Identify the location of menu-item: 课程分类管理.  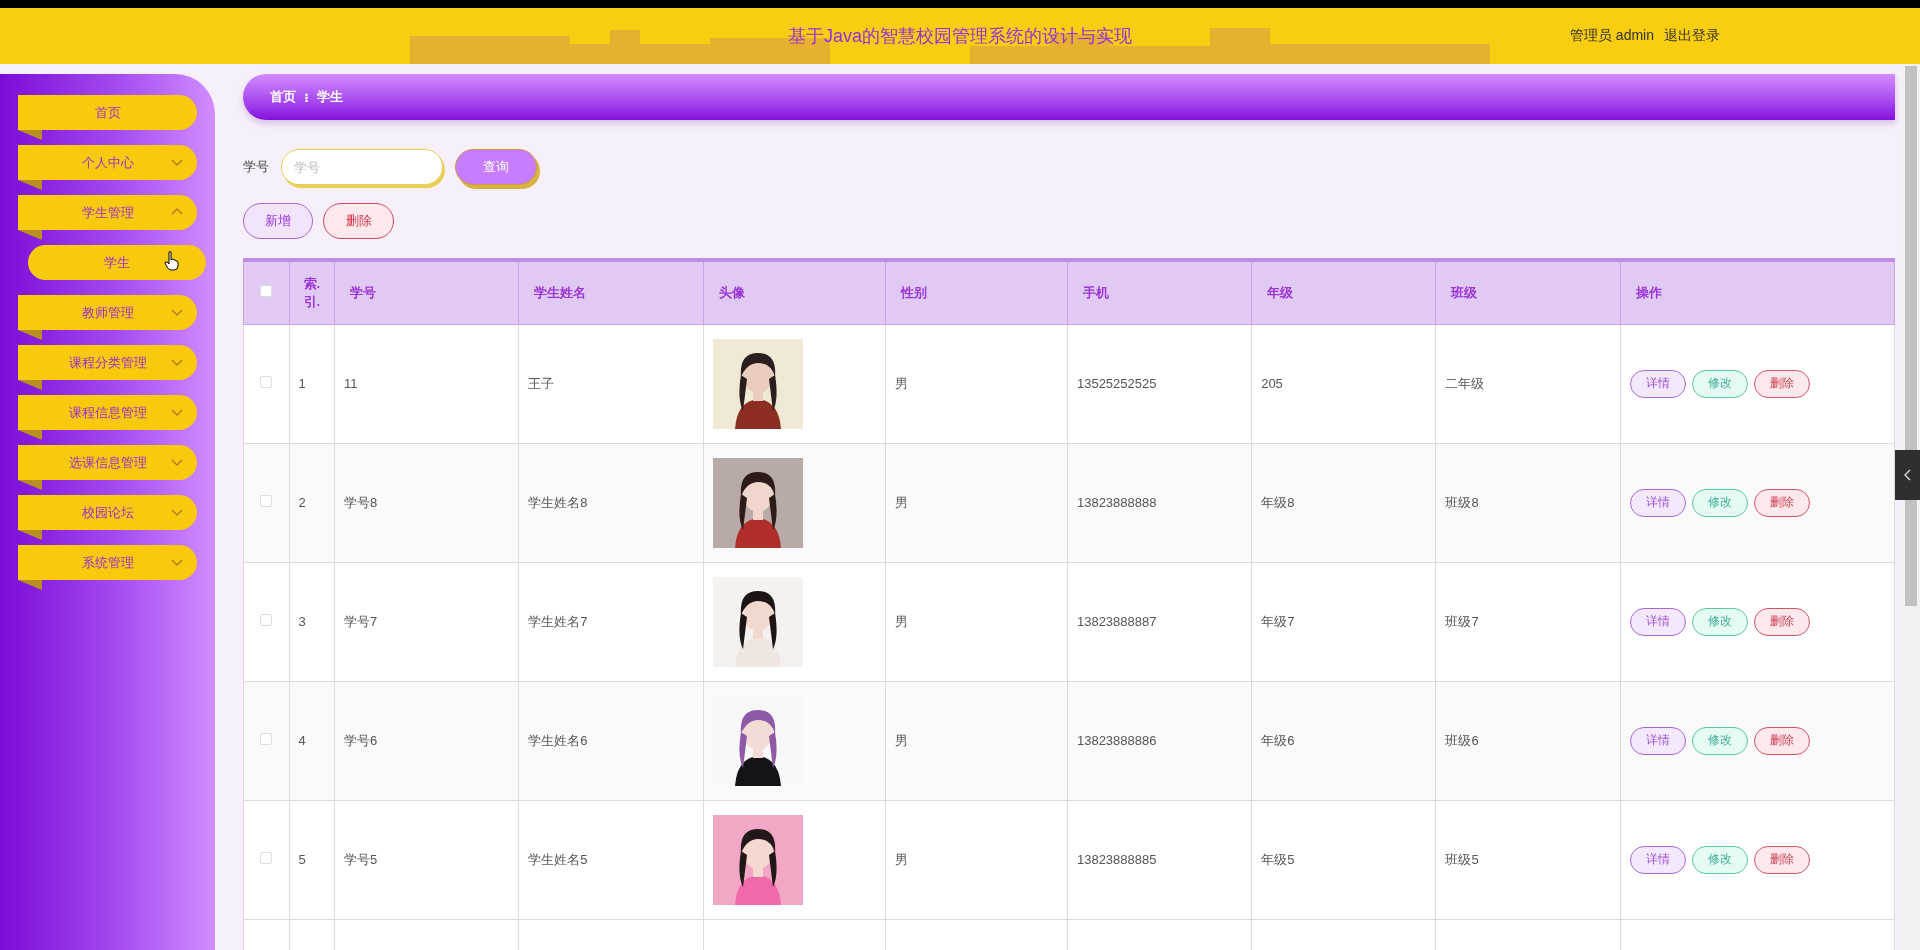
(107, 362).